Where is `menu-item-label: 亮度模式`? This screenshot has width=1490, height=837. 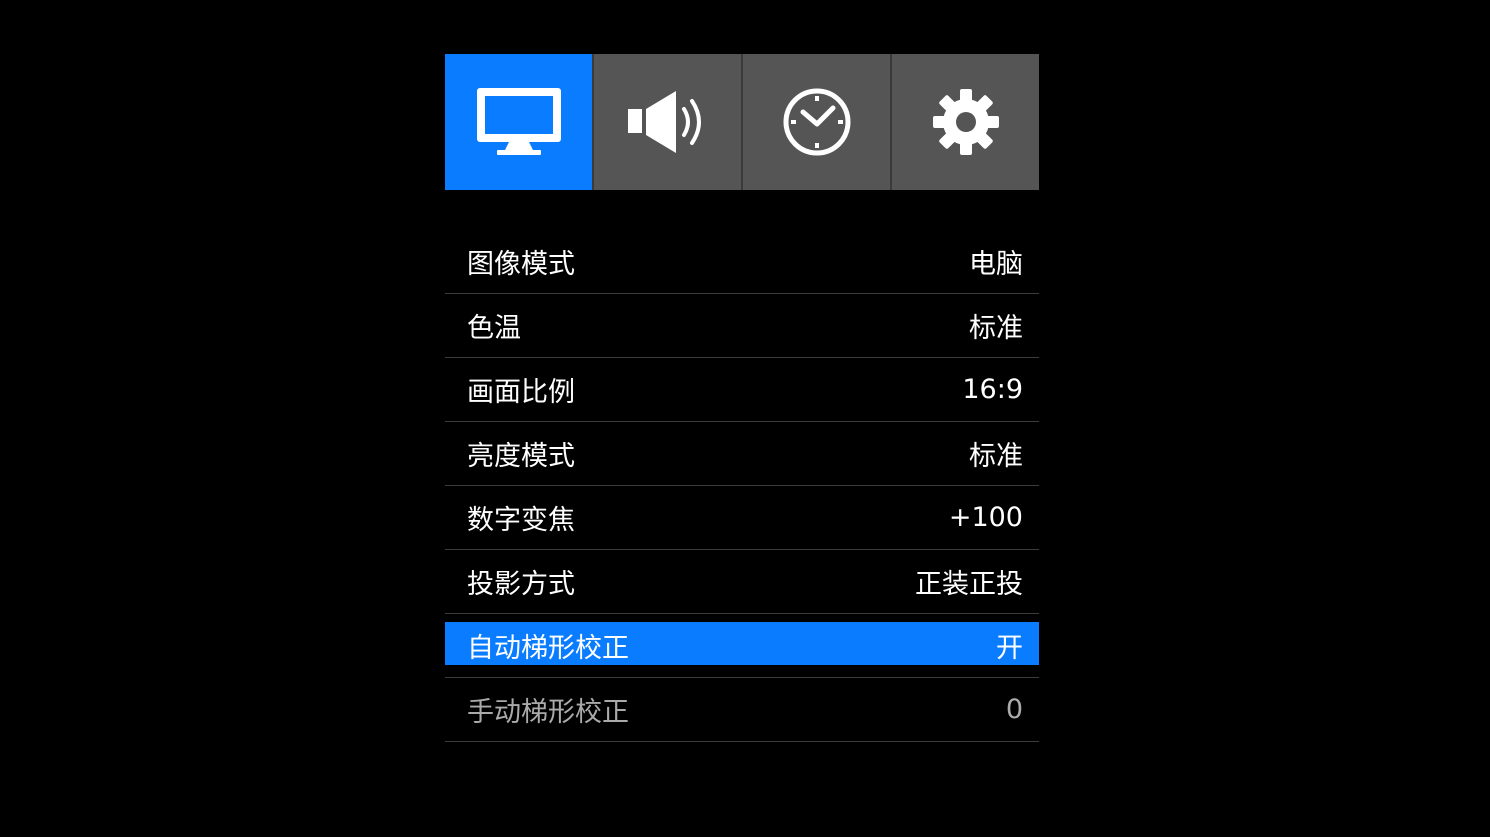 menu-item-label: 亮度模式 is located at coordinates (521, 456).